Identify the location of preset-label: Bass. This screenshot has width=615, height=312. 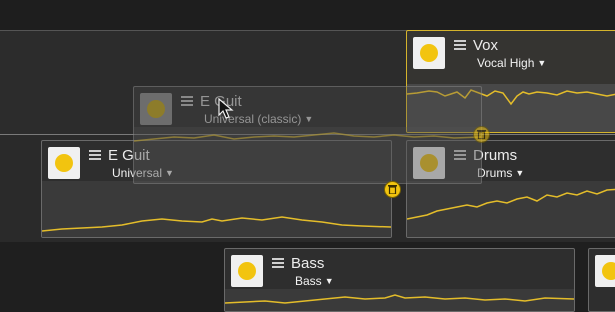
(308, 281).